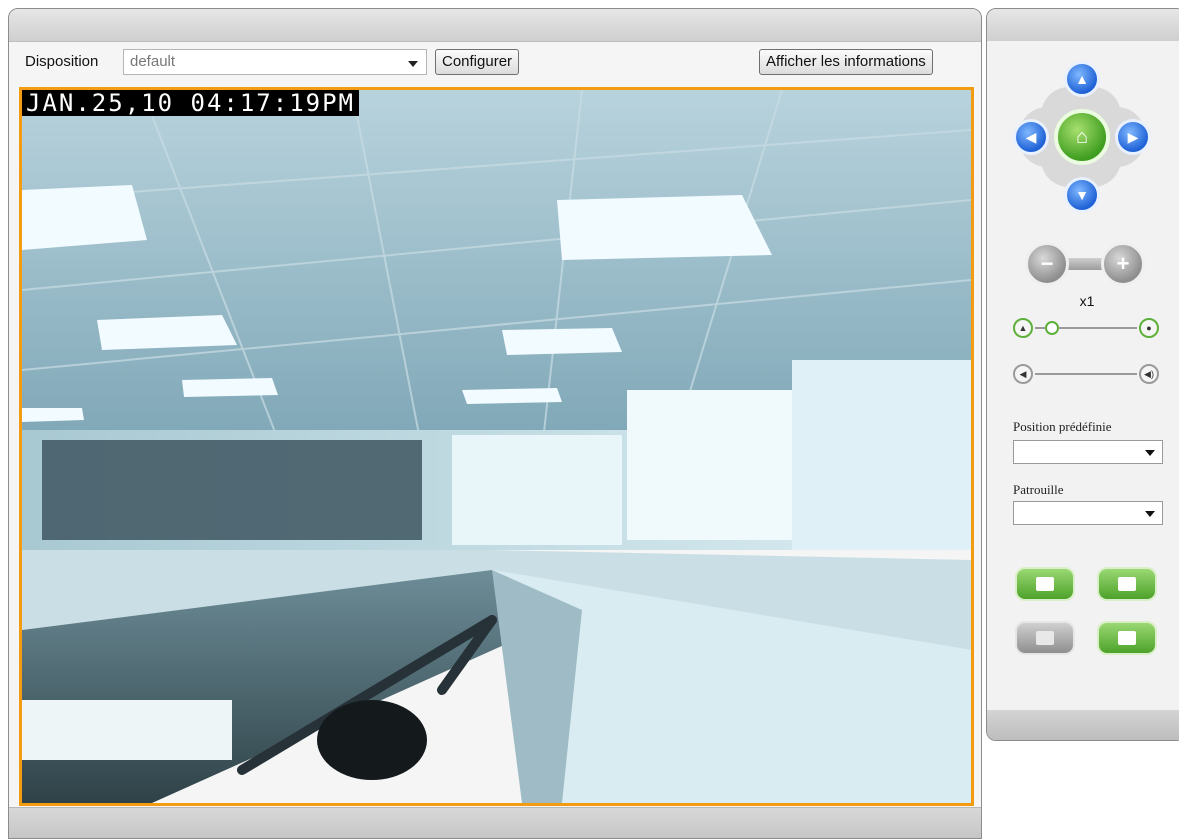 The width and height of the screenshot is (1179, 839). What do you see at coordinates (1149, 374) in the screenshot?
I see `volume-high-icon: ◀)` at bounding box center [1149, 374].